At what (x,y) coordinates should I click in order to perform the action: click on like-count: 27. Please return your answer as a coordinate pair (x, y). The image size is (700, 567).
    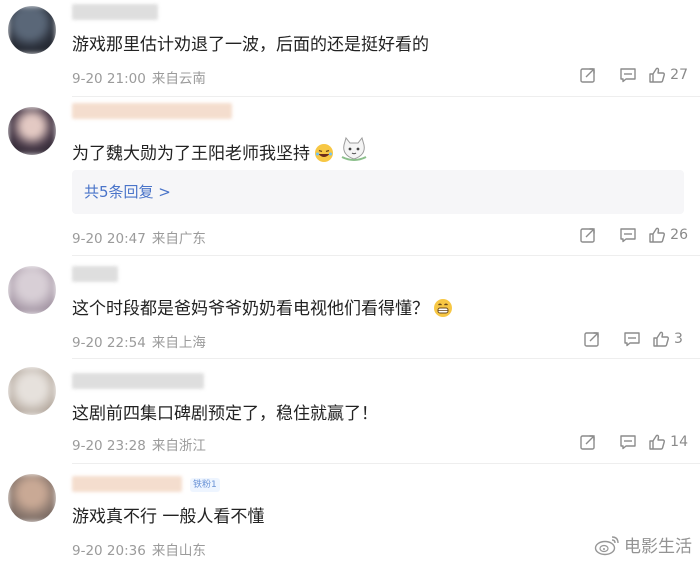
    Looking at the image, I should click on (679, 75).